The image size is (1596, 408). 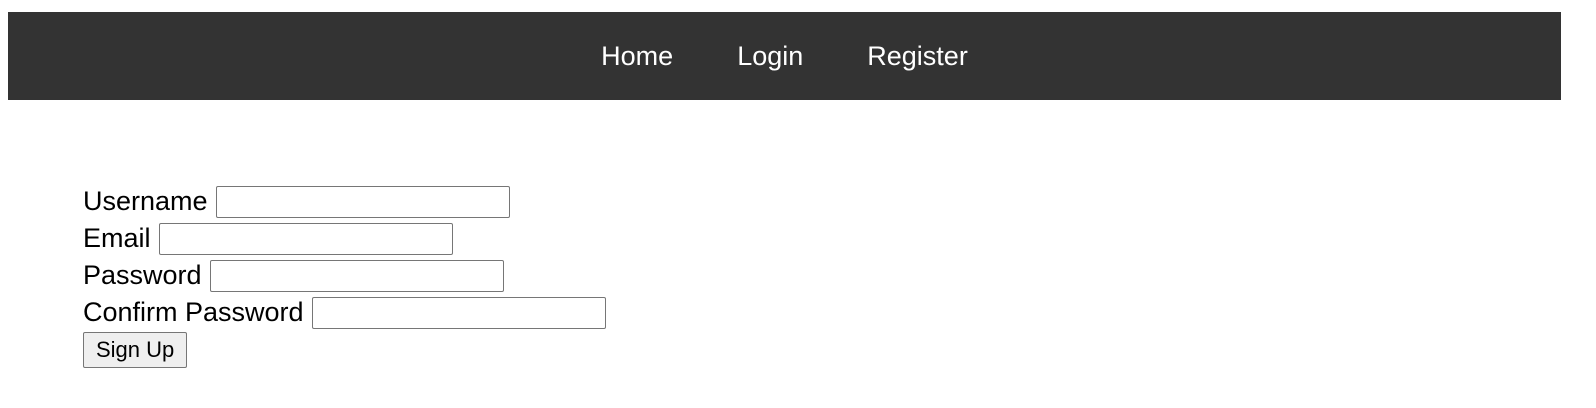 I want to click on nav-link-login: Login, so click(x=770, y=56).